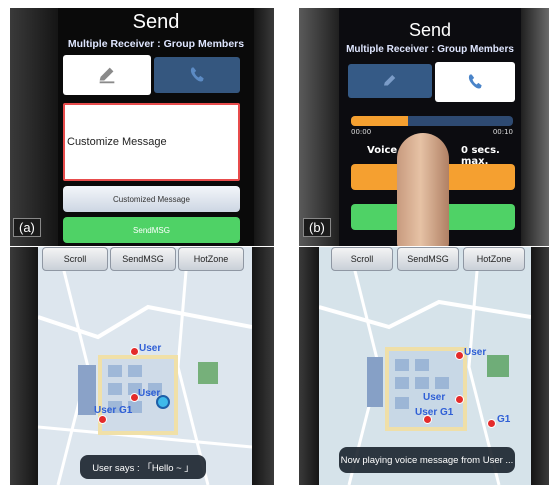  What do you see at coordinates (143, 467) in the screenshot?
I see `message-toast: User says : 「Hello ~ 」` at bounding box center [143, 467].